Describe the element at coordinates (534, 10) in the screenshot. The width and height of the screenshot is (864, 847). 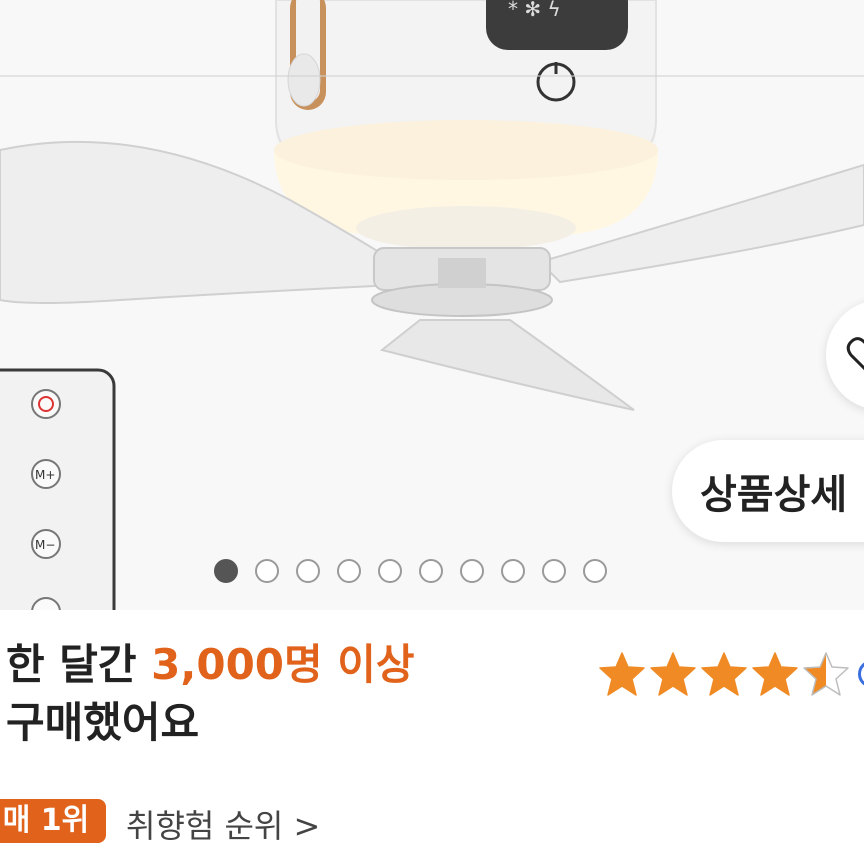
I see `svg-text: * ✻ ϟ` at that location.